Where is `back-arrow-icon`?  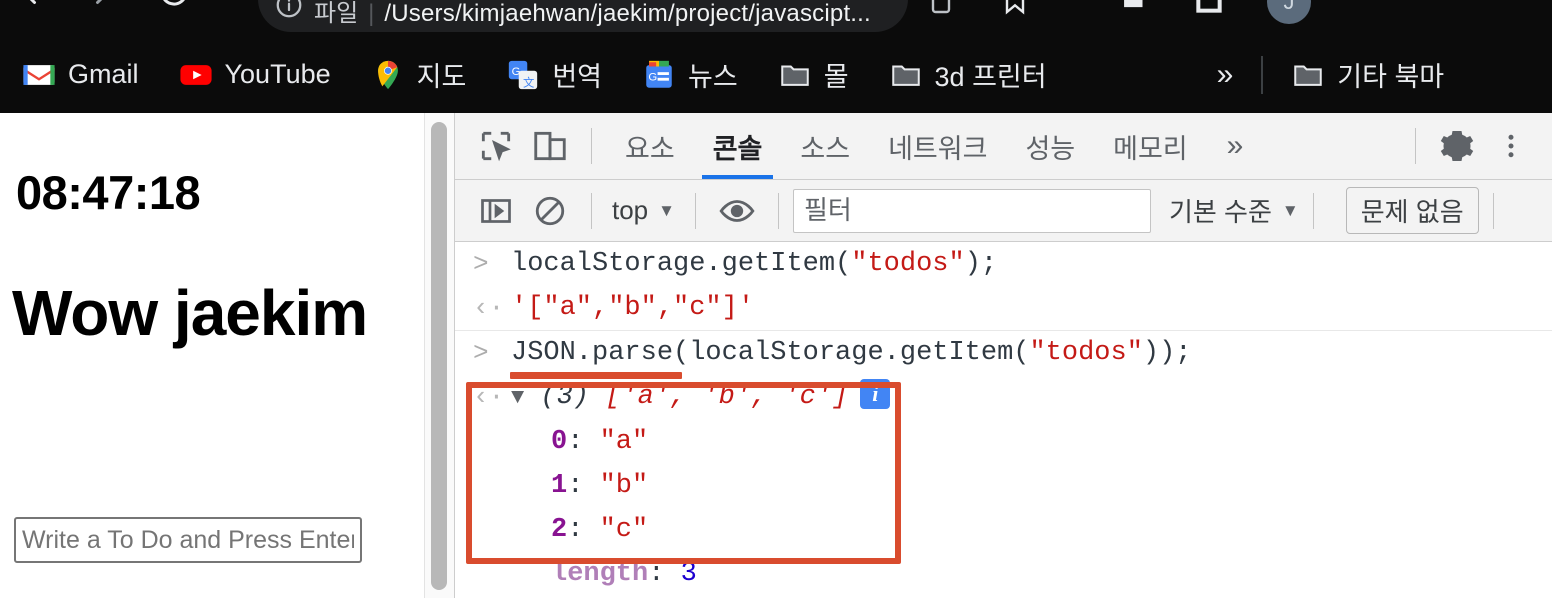
back-arrow-icon is located at coordinates (30, 5).